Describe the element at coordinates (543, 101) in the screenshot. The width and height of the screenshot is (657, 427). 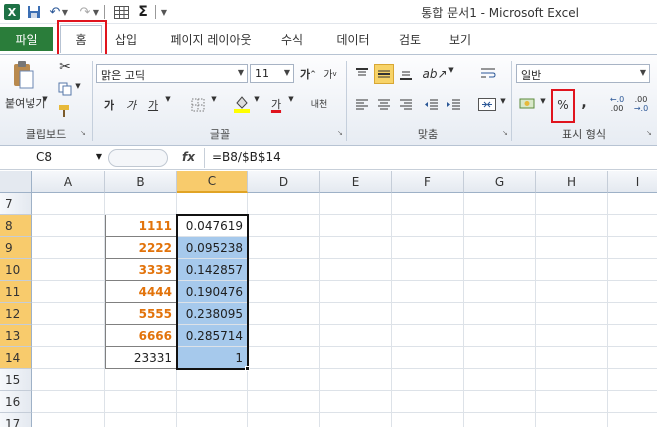
I see `currency-dropdown-icon: ▼` at that location.